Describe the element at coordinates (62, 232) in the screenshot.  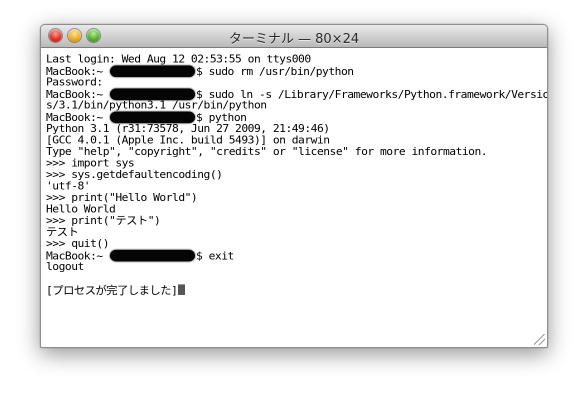
I see `terminal-line: テスト` at that location.